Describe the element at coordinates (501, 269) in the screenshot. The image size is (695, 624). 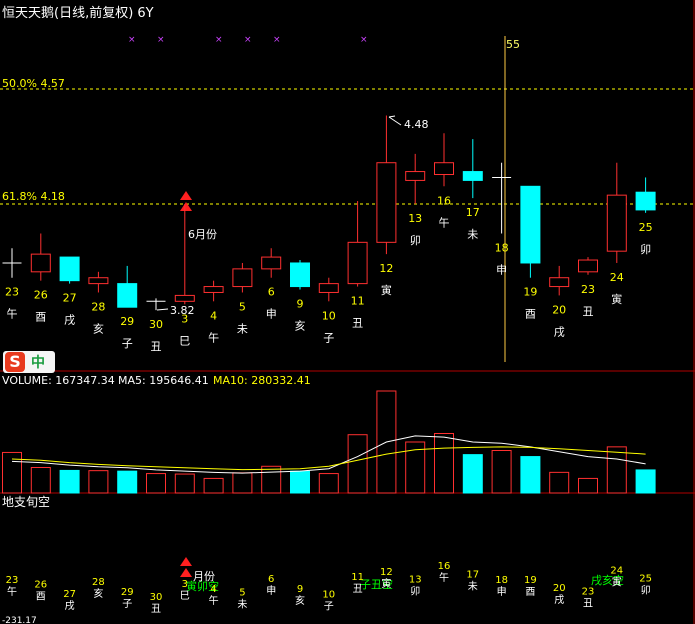
I see `branch-label-18: 申` at that location.